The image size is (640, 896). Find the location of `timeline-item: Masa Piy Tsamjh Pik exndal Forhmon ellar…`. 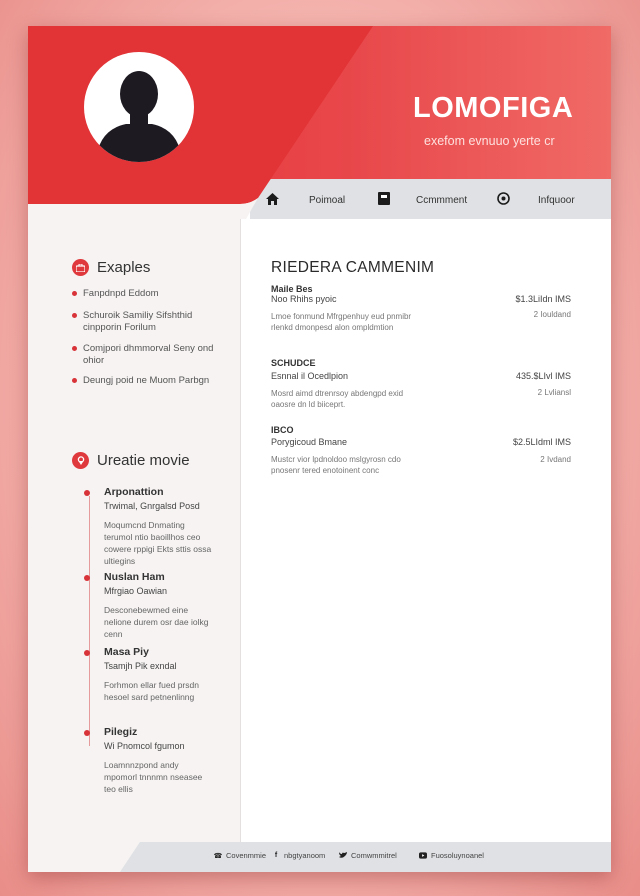

timeline-item: Masa Piy Tsamjh Pik exndal Forhmon ellar… is located at coordinates (149, 674).